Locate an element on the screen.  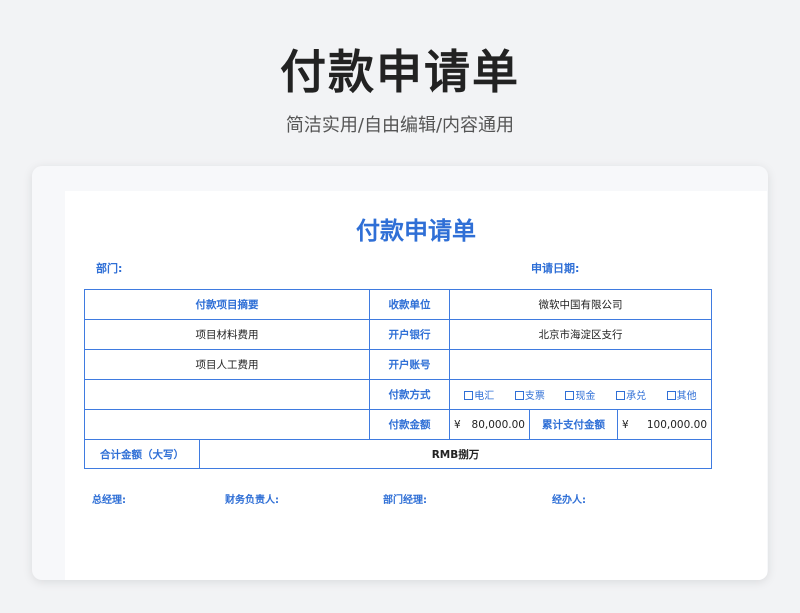
table-row: 合计金额（大写） RMB捌万 is located at coordinates (398, 454).